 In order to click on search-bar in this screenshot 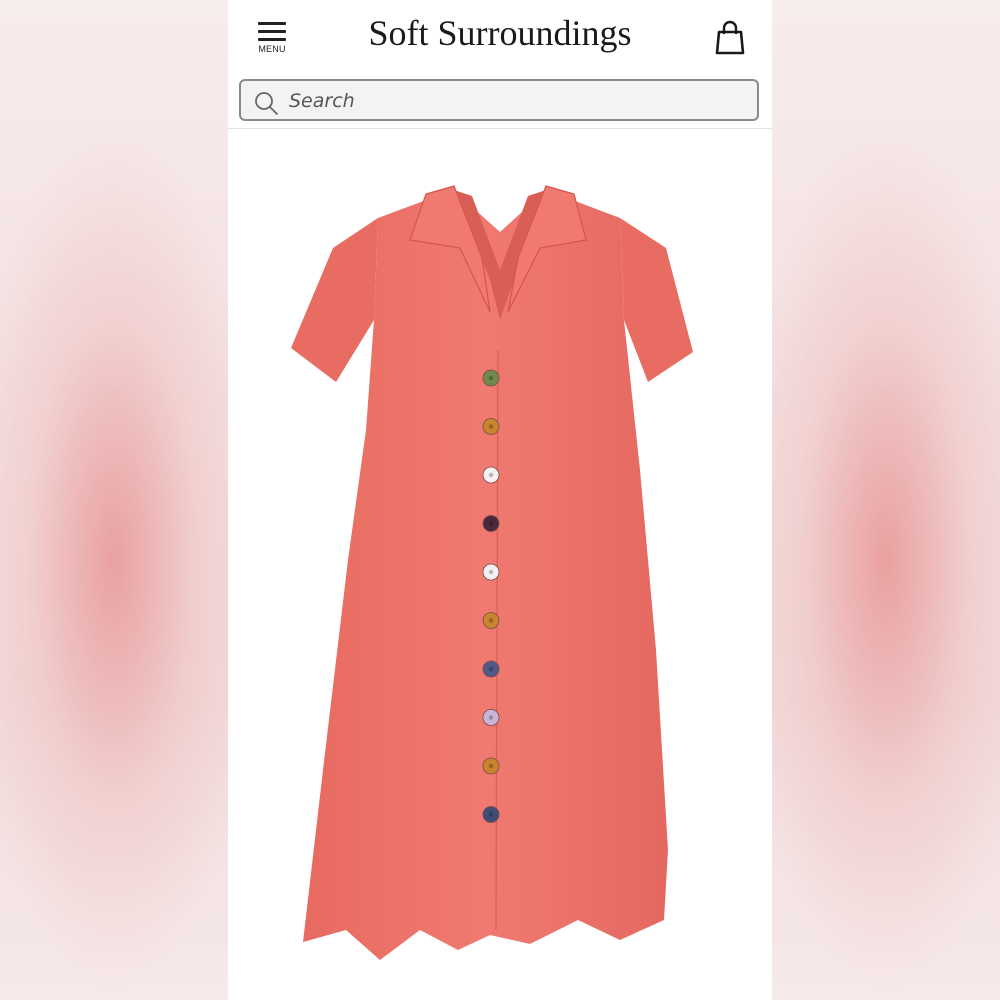, I will do `click(499, 100)`.